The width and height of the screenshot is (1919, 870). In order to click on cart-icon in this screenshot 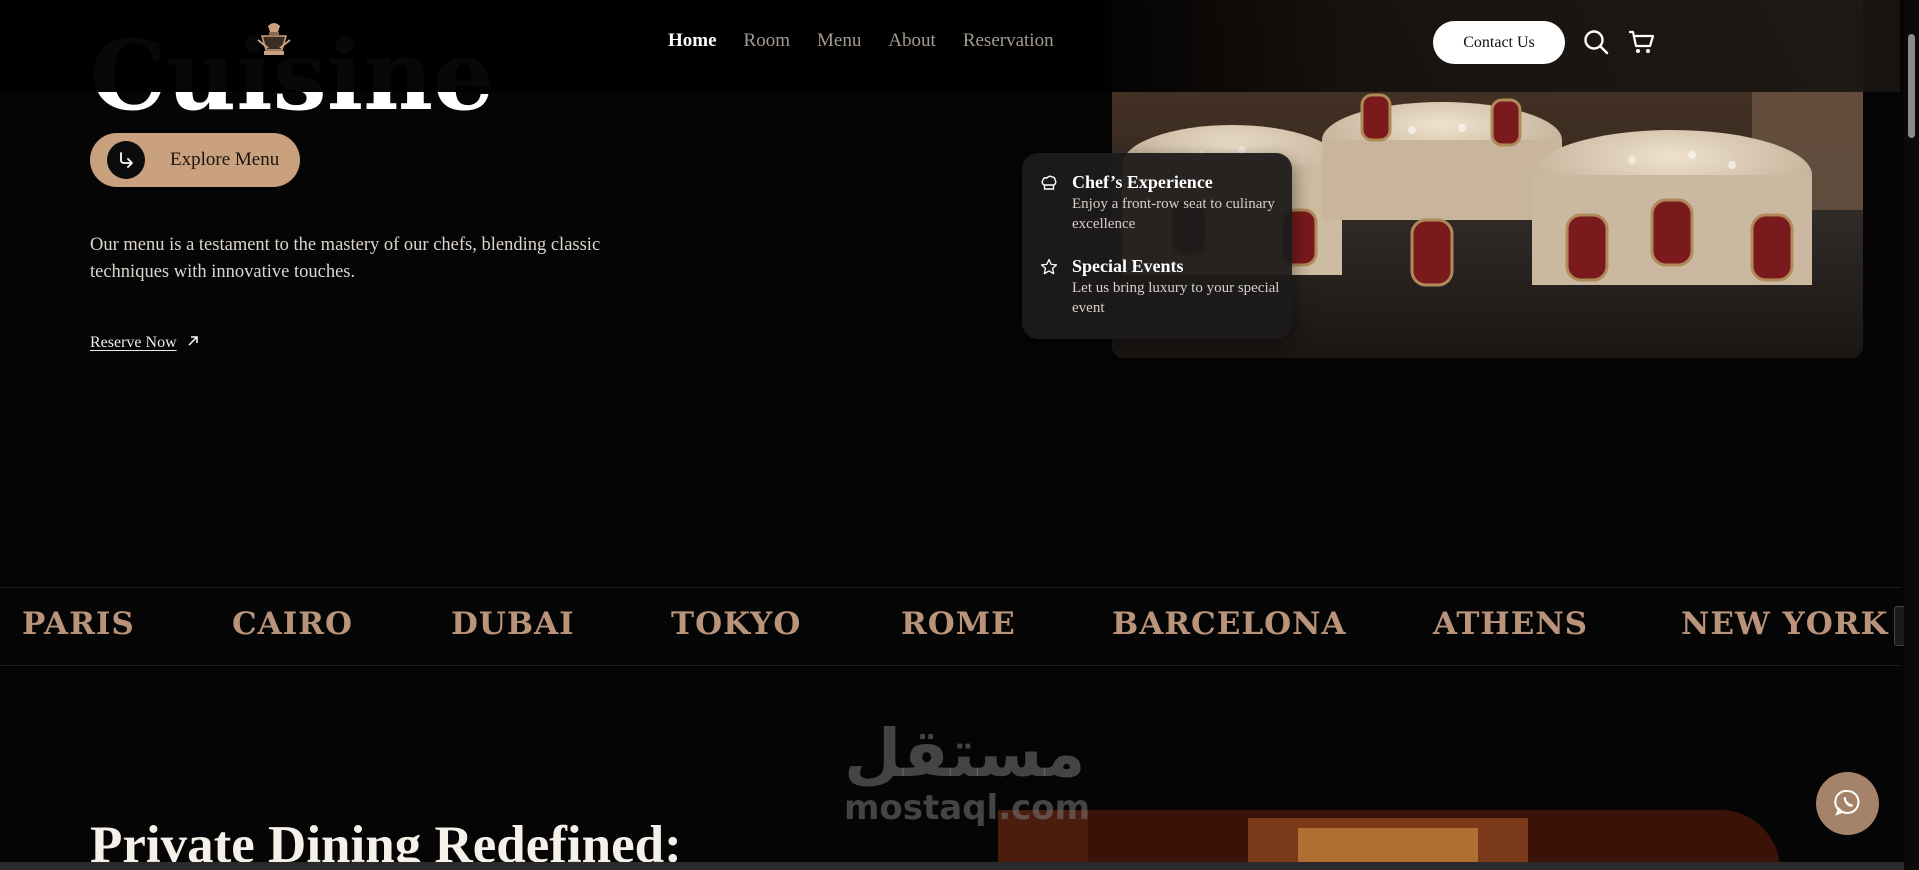, I will do `click(1641, 42)`.